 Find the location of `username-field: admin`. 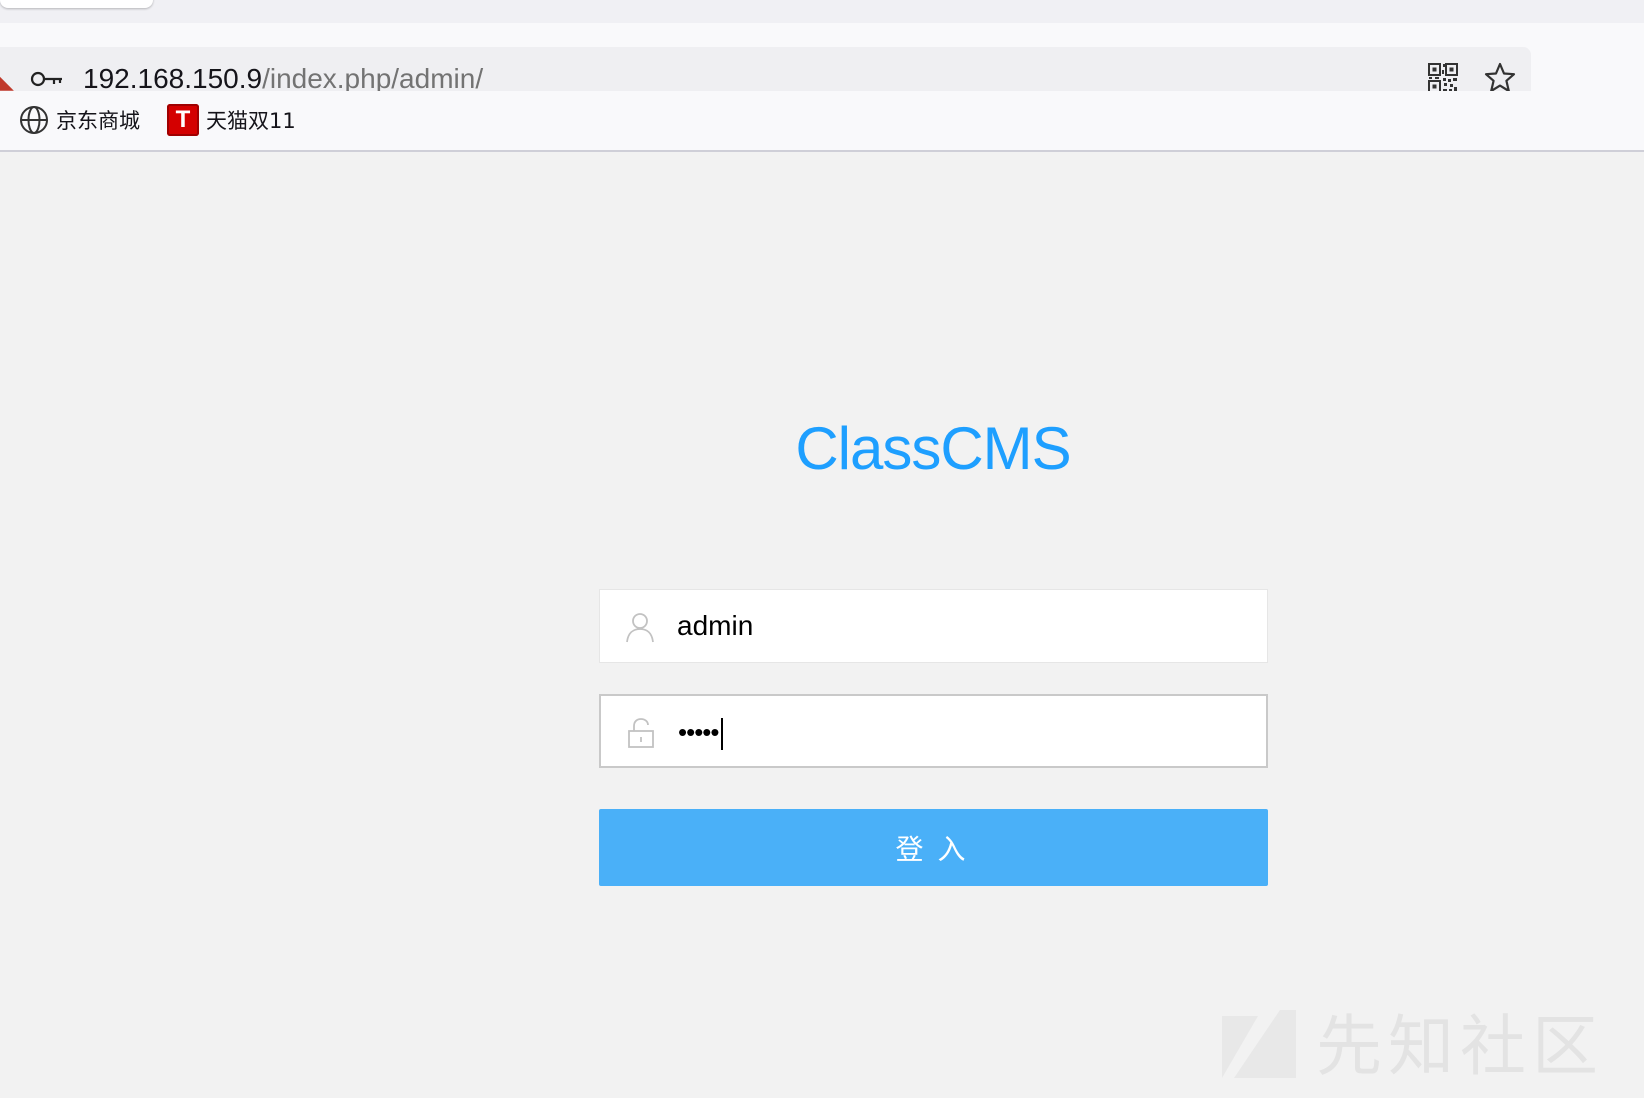

username-field: admin is located at coordinates (933, 626).